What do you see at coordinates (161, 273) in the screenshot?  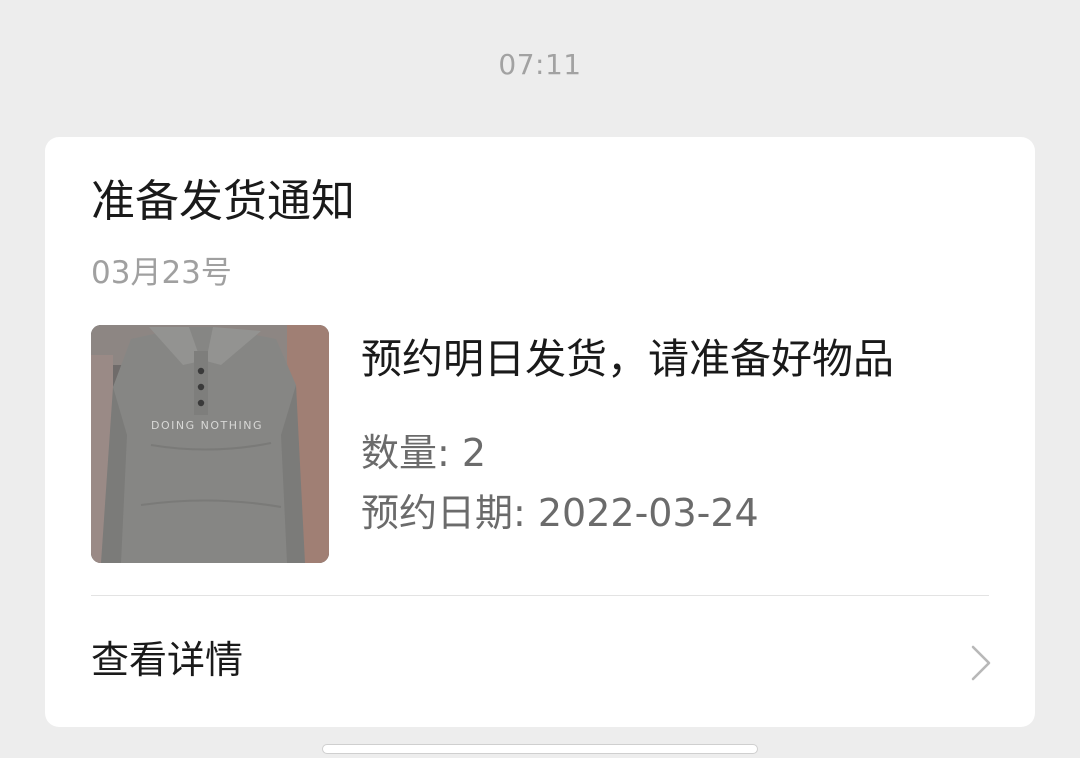 I see `card-date: 03月23号` at bounding box center [161, 273].